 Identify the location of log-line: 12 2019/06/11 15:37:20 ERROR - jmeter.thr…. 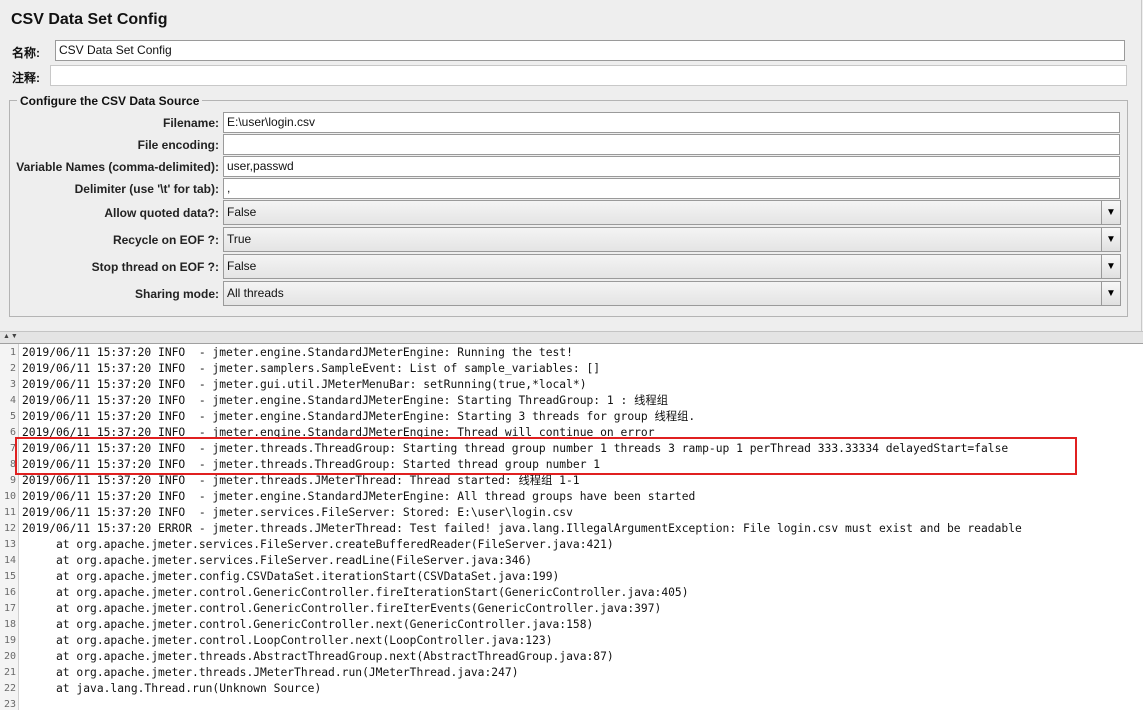
(571, 529).